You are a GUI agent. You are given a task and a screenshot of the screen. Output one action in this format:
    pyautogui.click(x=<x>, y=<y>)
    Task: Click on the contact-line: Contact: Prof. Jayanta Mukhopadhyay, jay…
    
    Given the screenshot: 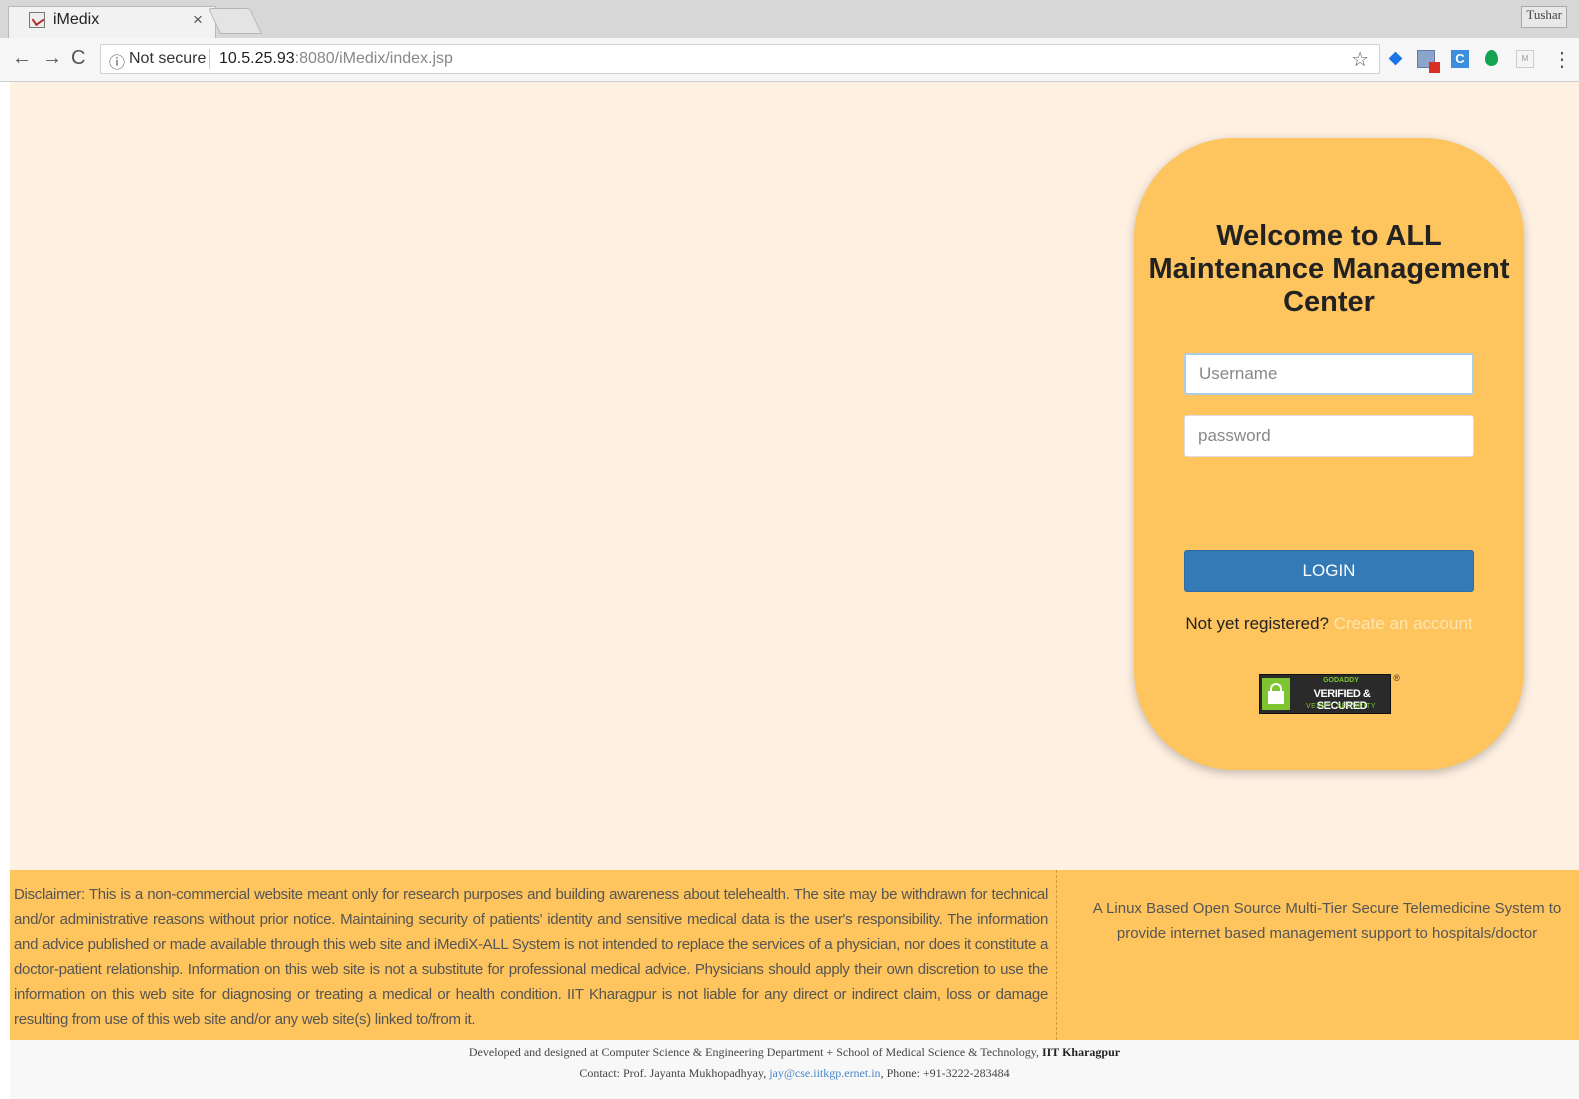 What is the action you would take?
    pyautogui.click(x=794, y=1073)
    